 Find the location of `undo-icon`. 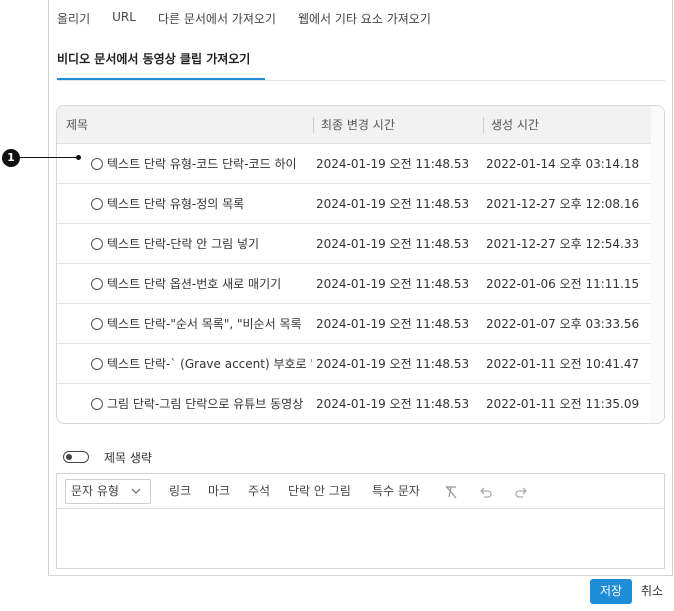

undo-icon is located at coordinates (486, 492).